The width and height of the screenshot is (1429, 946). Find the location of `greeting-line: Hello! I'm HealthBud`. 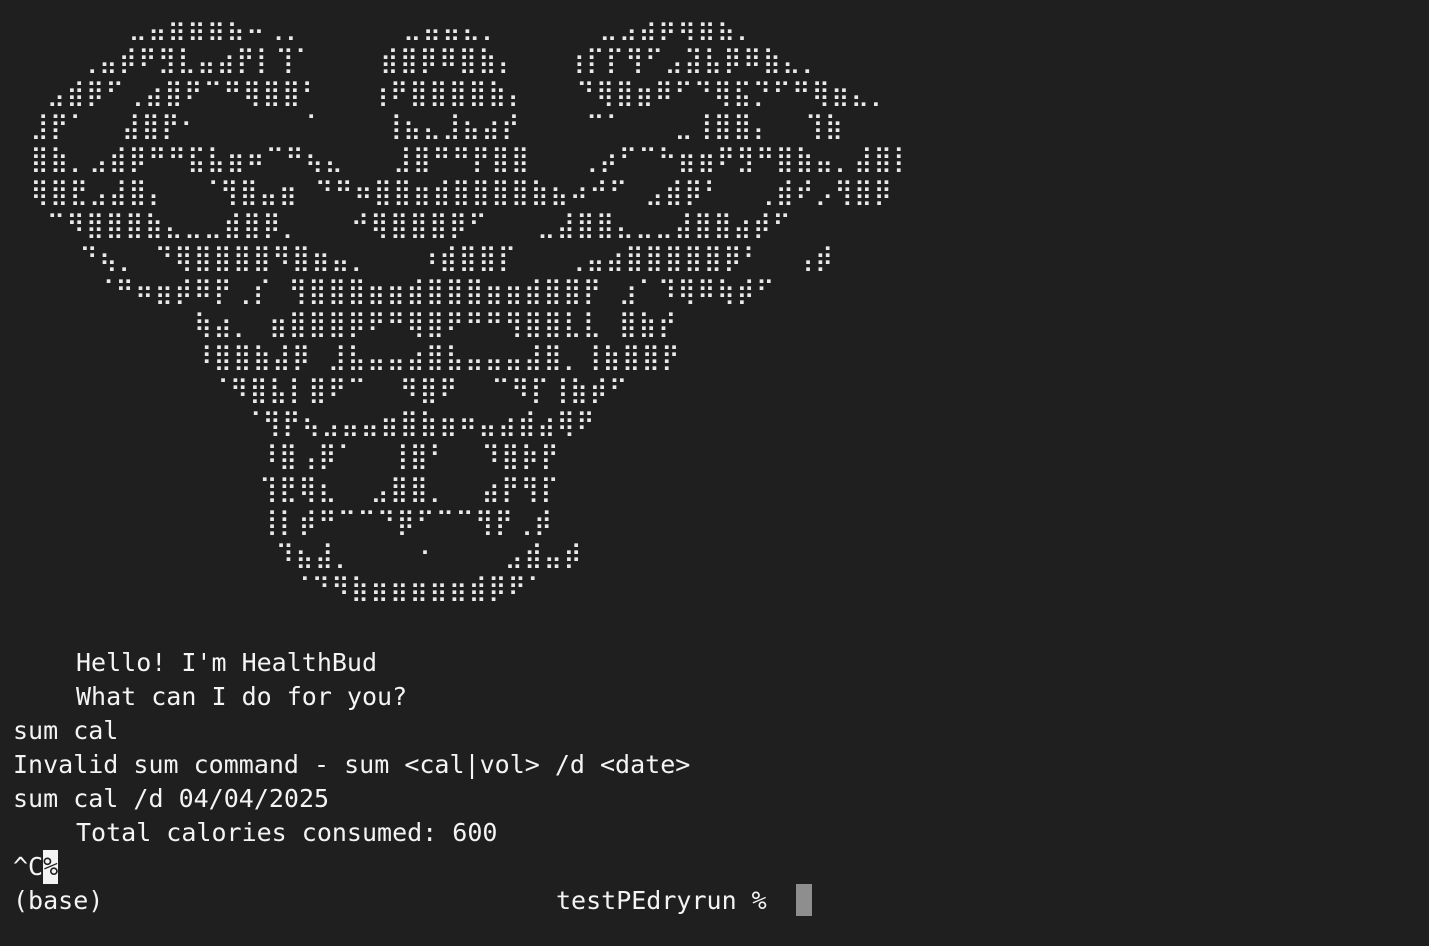

greeting-line: Hello! I'm HealthBud is located at coordinates (227, 662).